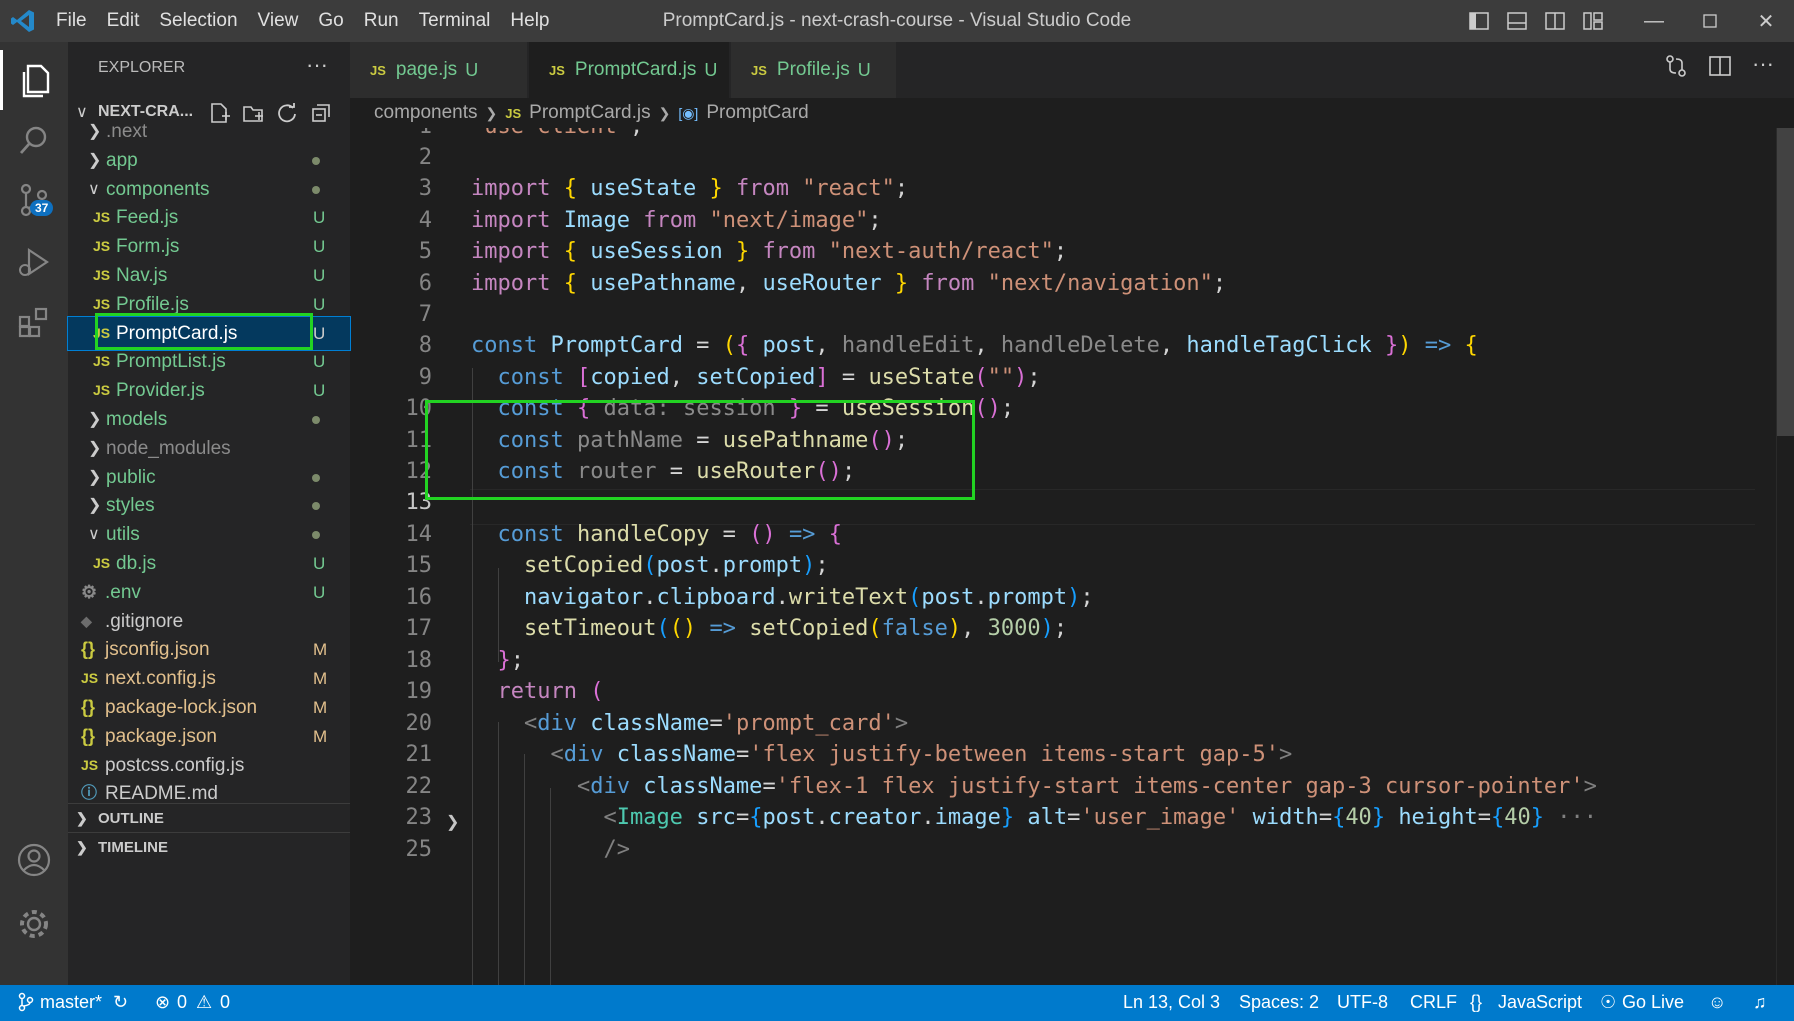 The width and height of the screenshot is (1794, 1021). Describe the element at coordinates (1785, 282) in the screenshot. I see `scrollbar-thumb` at that location.